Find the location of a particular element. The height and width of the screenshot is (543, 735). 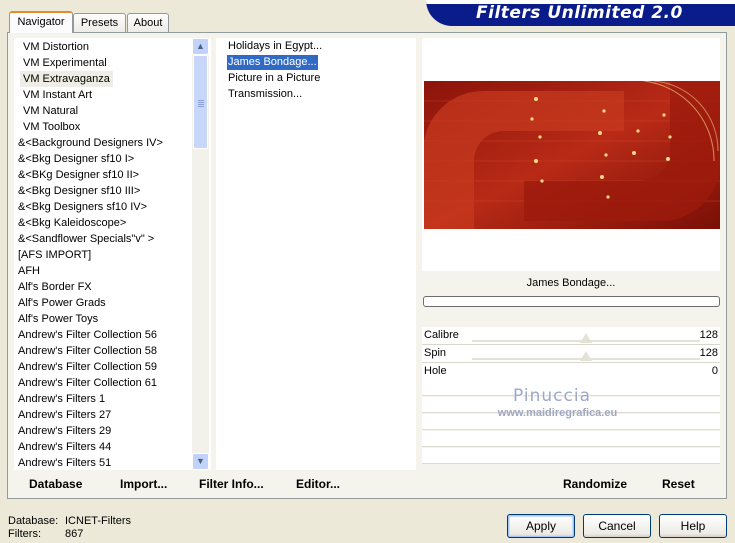

randomize-button: Randomize is located at coordinates (595, 484).